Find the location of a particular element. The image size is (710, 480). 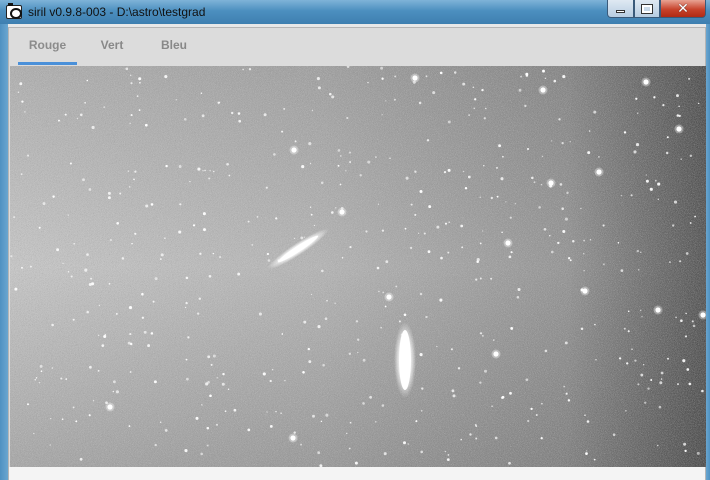

maximize-button is located at coordinates (647, 9).